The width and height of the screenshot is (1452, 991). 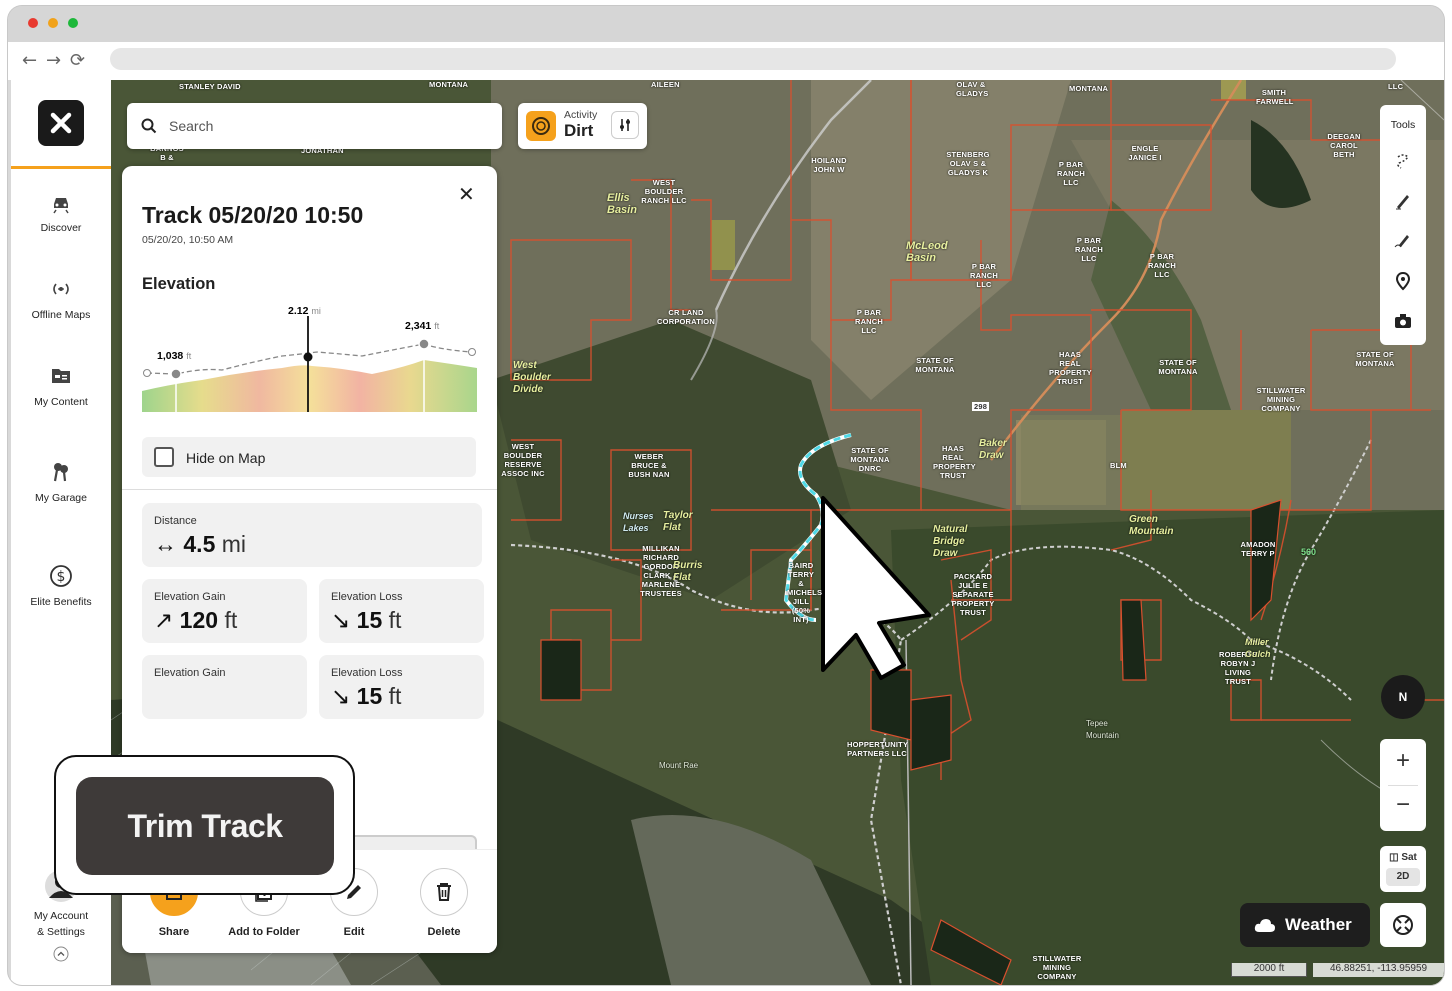 What do you see at coordinates (829, 165) in the screenshot?
I see `map-label: HOILAND JOHN W` at bounding box center [829, 165].